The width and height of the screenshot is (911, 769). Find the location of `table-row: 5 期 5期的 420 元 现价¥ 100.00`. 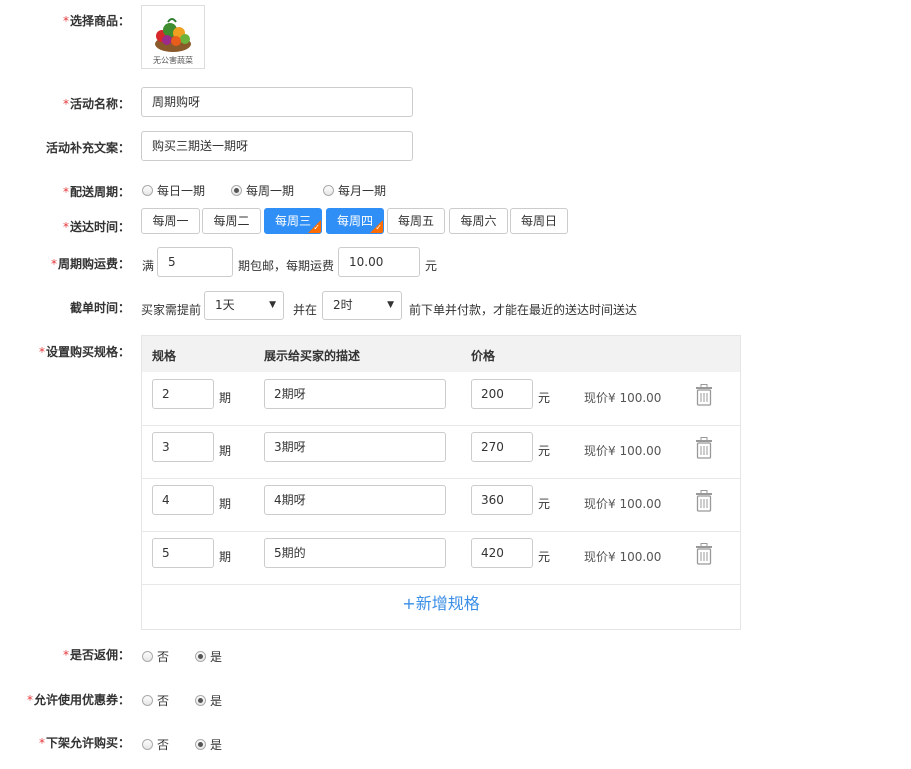

table-row: 5 期 5期的 420 元 现价¥ 100.00 is located at coordinates (441, 558).